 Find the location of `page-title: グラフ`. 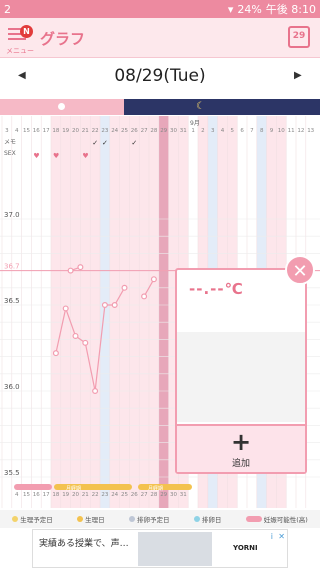

page-title: グラフ is located at coordinates (63, 39).